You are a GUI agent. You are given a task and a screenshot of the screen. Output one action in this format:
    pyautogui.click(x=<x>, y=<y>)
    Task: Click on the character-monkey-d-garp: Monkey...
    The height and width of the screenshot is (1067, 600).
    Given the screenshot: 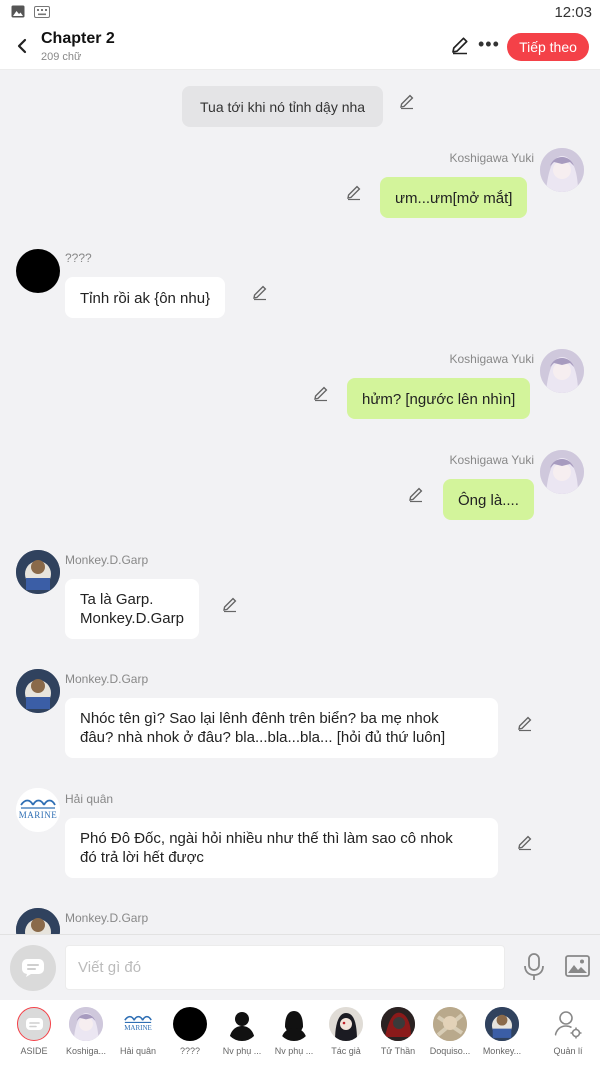 What is the action you would take?
    pyautogui.click(x=502, y=1031)
    